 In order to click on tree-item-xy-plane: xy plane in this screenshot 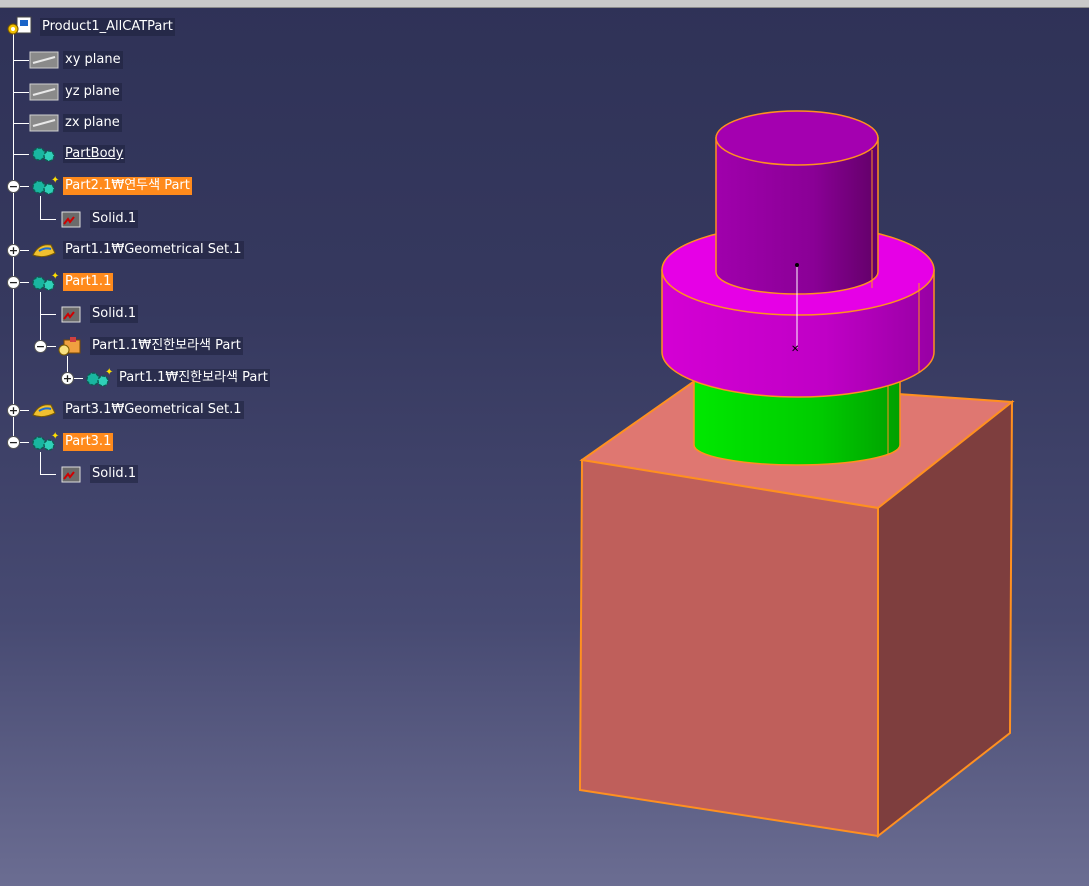, I will do `click(76, 60)`.